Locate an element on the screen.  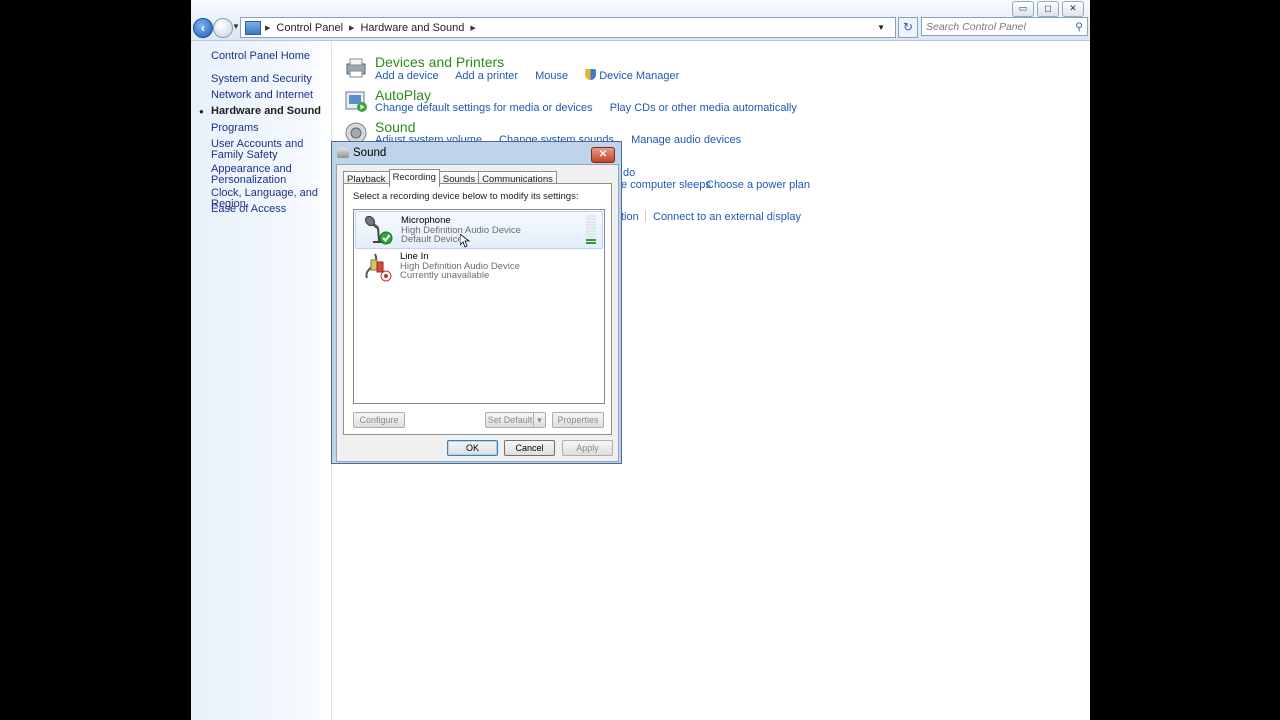
address-dropdown-icon: ▼ is located at coordinates (881, 27).